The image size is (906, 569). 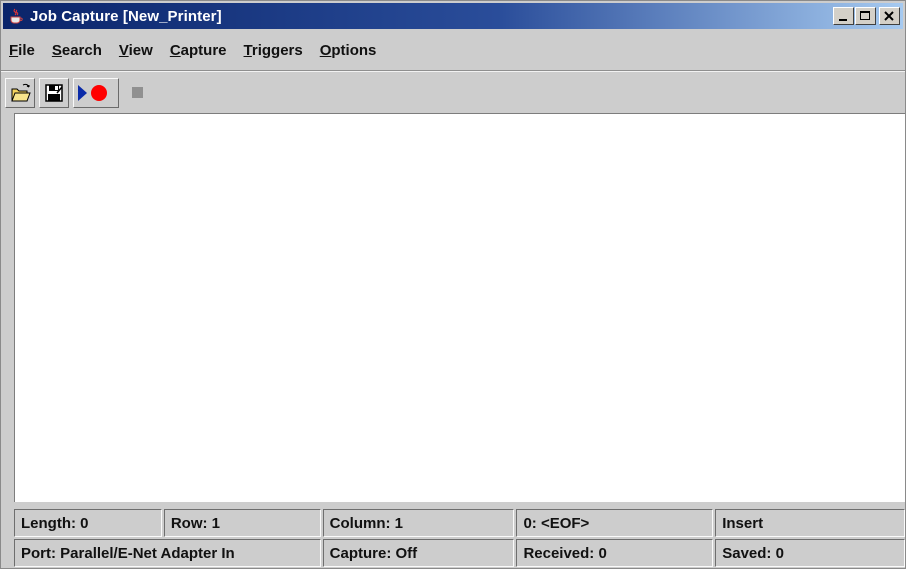 I want to click on window-title: Job Capture [New_Printer], so click(x=126, y=16).